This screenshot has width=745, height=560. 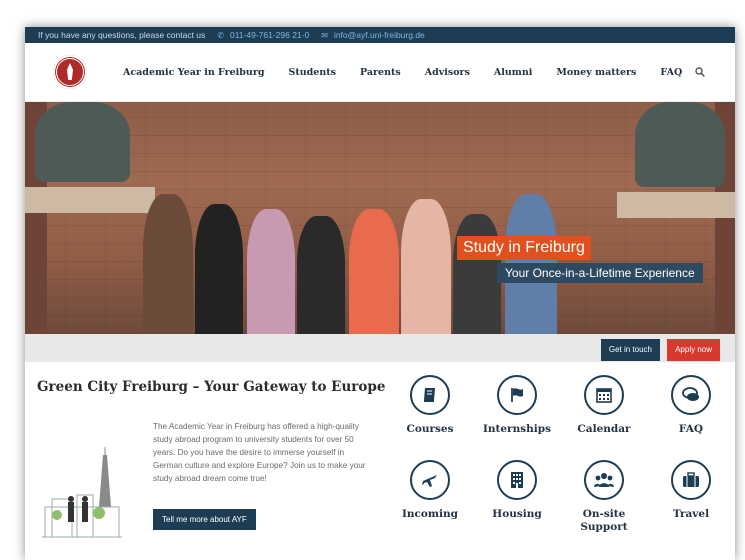 I want to click on ayf-logo, so click(x=70, y=72).